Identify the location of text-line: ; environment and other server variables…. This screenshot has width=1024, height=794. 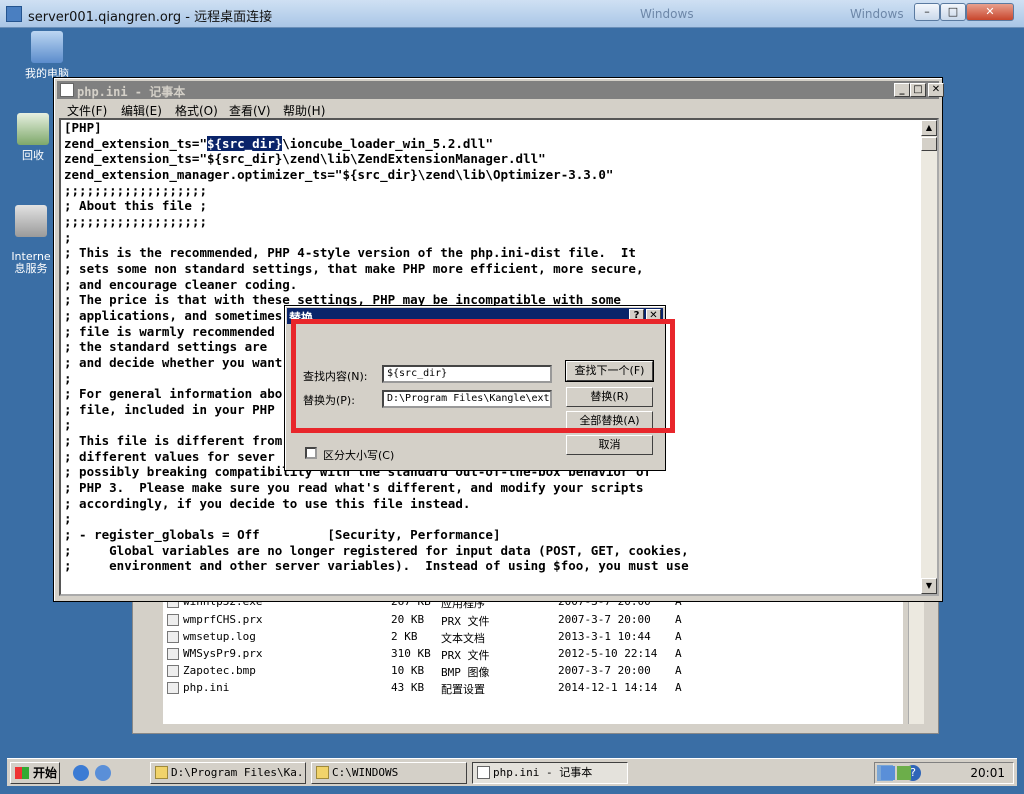
(376, 566).